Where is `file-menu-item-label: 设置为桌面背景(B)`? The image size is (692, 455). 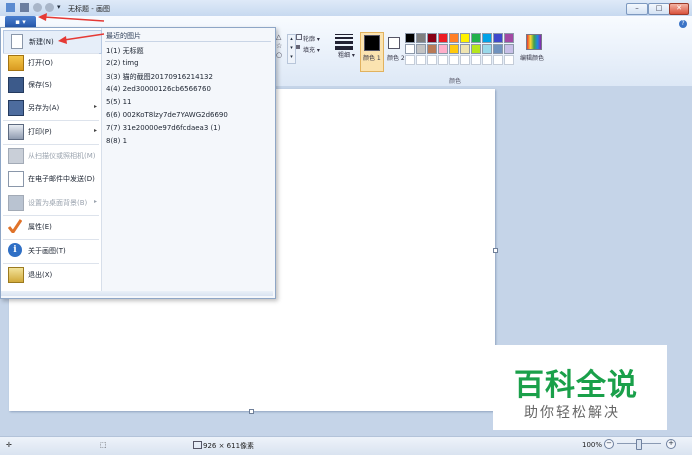 file-menu-item-label: 设置为桌面背景(B) is located at coordinates (58, 203).